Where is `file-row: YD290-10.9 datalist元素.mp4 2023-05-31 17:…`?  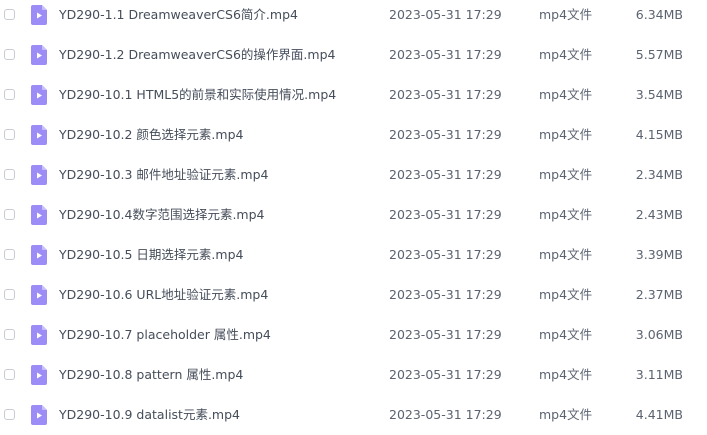 file-row: YD290-10.9 datalist元素.mp4 2023-05-31 17:… is located at coordinates (353, 415).